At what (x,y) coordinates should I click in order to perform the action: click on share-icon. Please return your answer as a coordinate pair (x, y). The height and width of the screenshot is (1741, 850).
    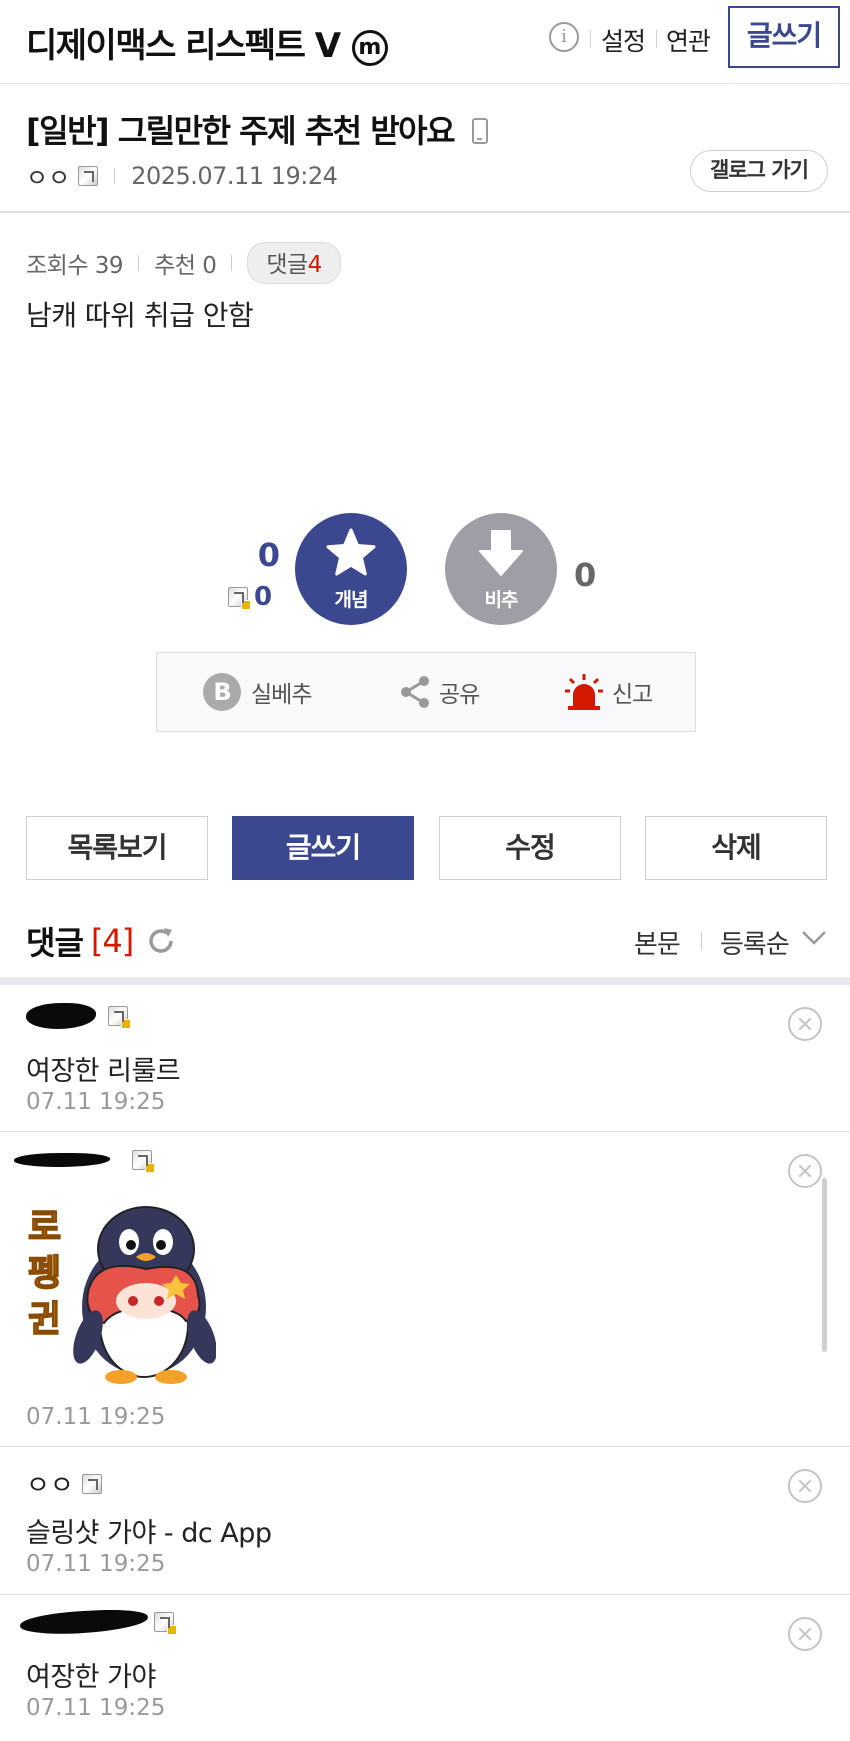
    Looking at the image, I should click on (415, 691).